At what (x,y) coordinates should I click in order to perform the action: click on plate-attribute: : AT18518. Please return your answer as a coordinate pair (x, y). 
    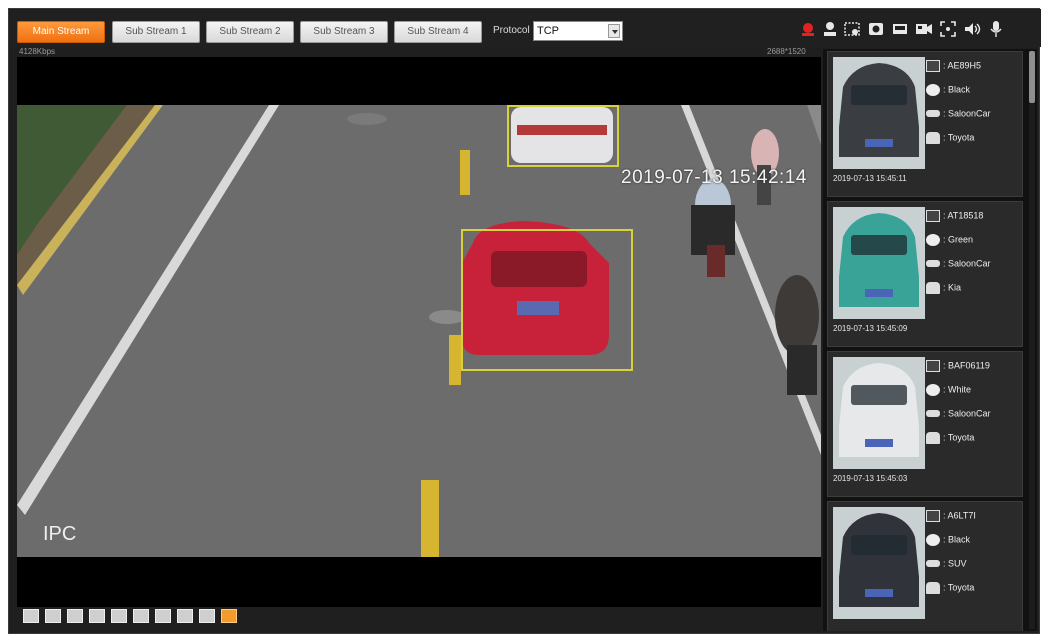
    Looking at the image, I should click on (954, 215).